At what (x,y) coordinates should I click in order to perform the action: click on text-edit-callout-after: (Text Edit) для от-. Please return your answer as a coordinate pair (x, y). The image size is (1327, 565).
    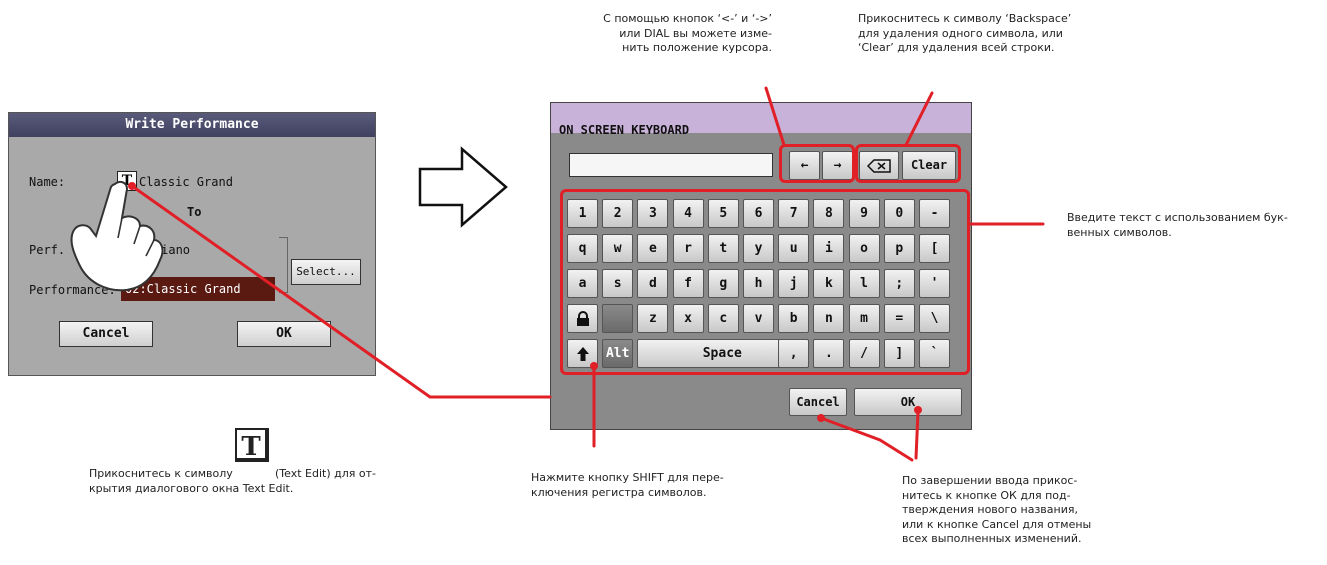
    Looking at the image, I should click on (325, 473).